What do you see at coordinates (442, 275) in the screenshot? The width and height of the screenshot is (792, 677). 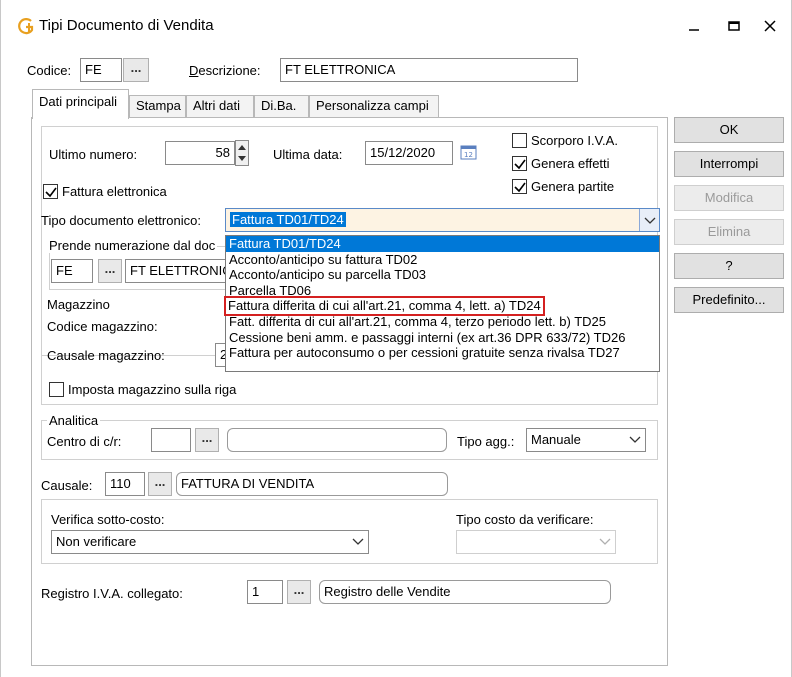 I see `dropdown-item: Acconto/anticipo su parcella TD03` at bounding box center [442, 275].